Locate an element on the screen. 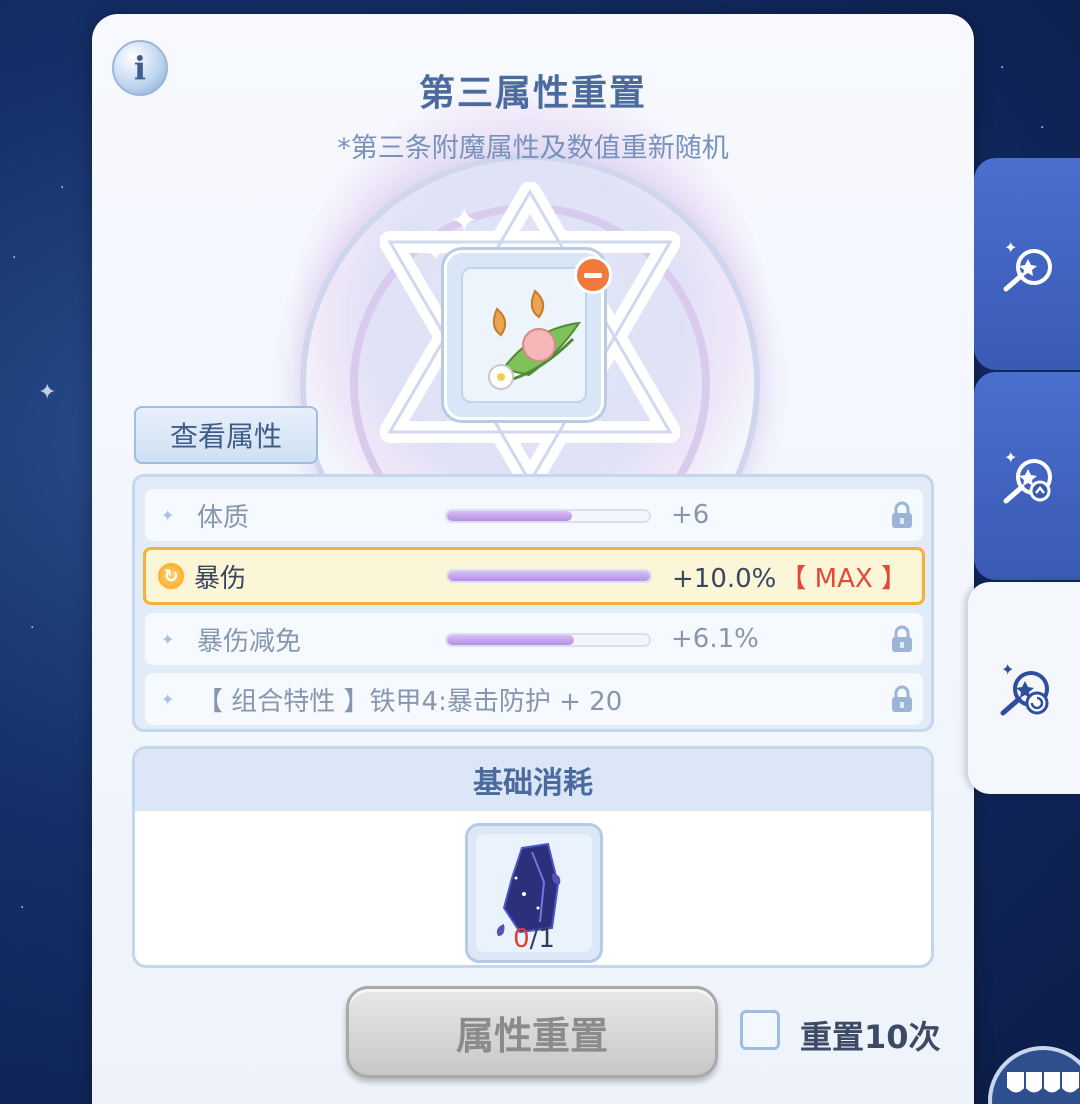 This screenshot has width=1080, height=1104. max-label: 【 MAX 】 is located at coordinates (843, 578).